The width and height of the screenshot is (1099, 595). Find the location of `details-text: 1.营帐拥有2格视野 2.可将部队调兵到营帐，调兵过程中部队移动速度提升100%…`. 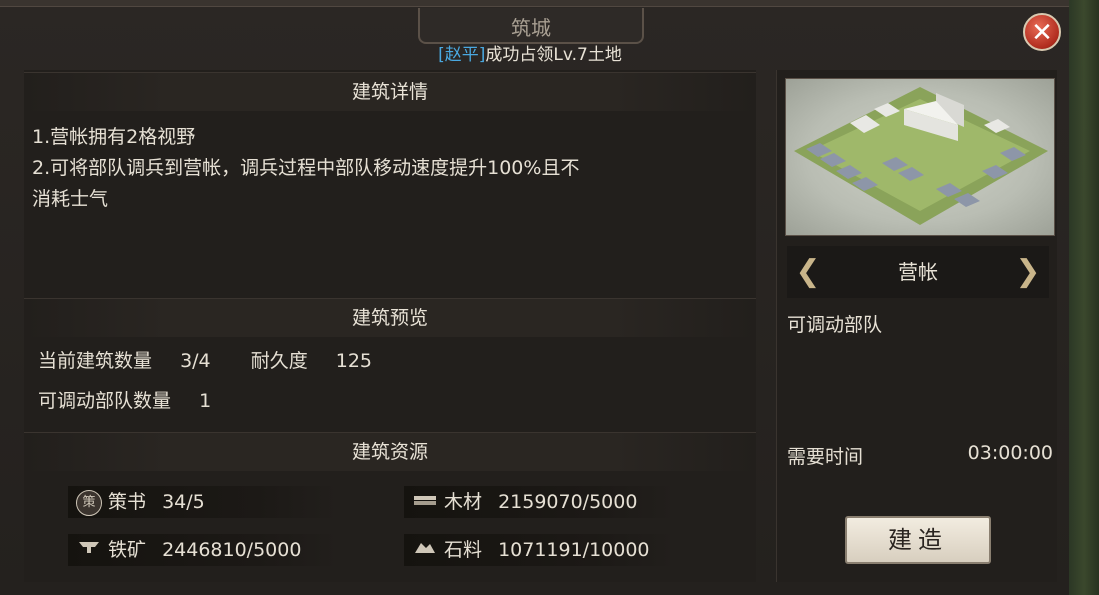

details-text: 1.营帐拥有2格视野 2.可将部队调兵到营帐，调兵过程中部队移动速度提升100%… is located at coordinates (392, 168).